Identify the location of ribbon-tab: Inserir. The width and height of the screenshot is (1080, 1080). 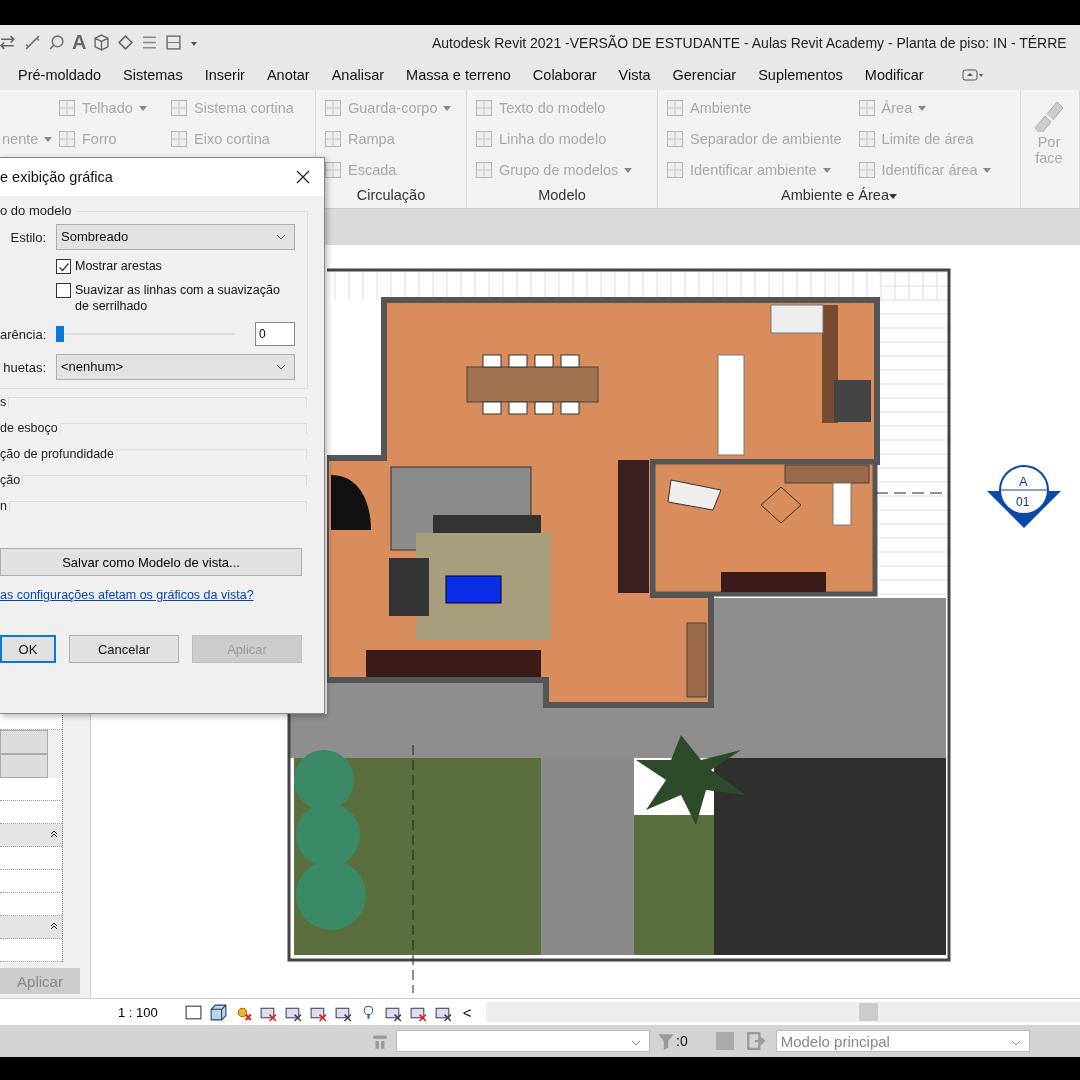
(224, 75).